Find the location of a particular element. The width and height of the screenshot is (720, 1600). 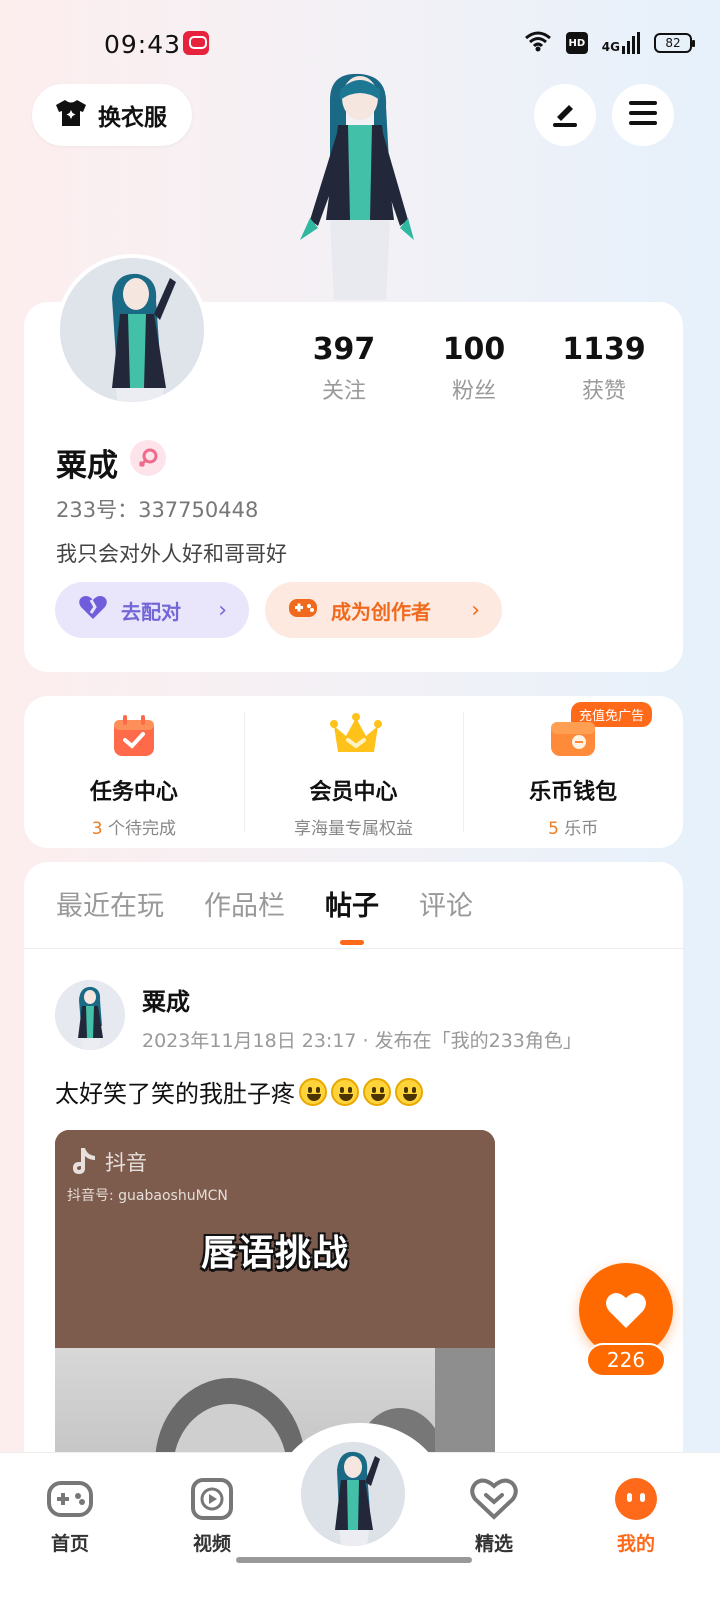

post-author-name: 粟成 is located at coordinates (166, 999).